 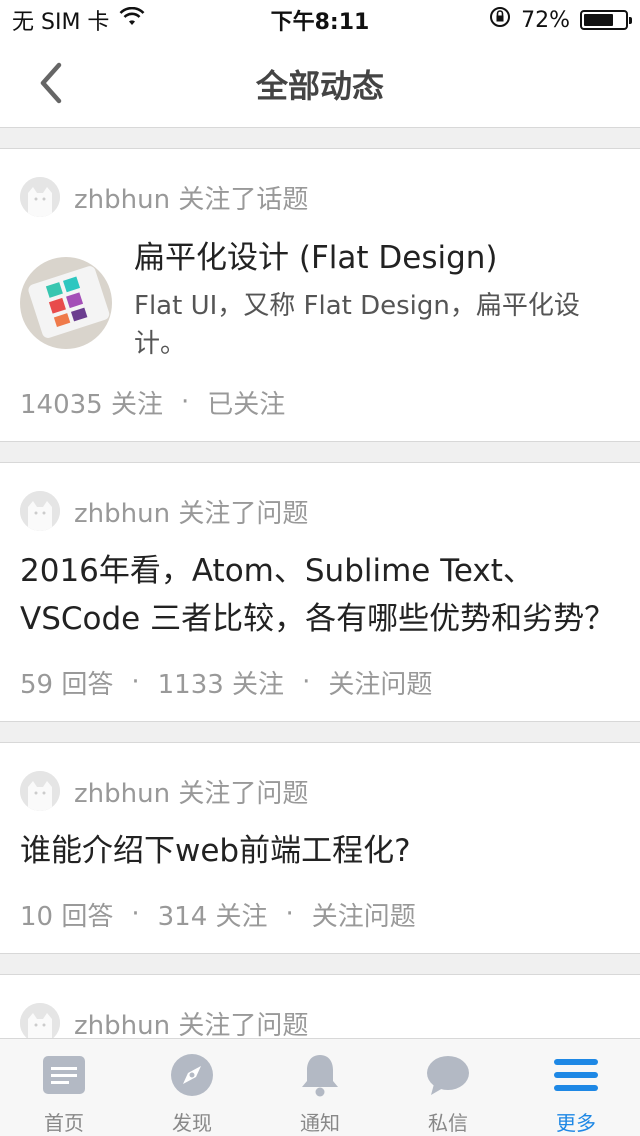 I want to click on meta-row: 10 回答 · 314 关注 · 关注问题, so click(x=320, y=914).